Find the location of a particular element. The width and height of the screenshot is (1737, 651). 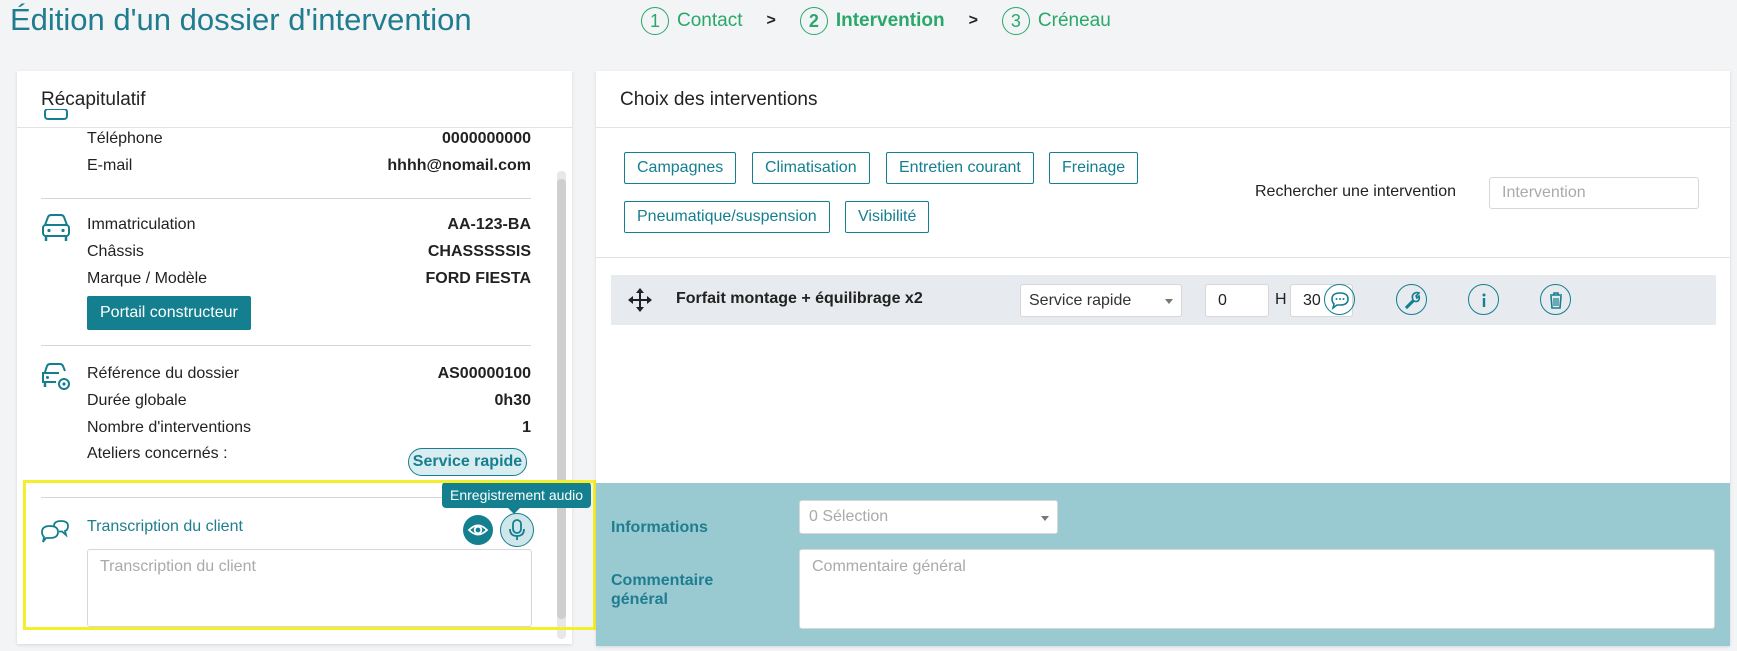

eye-icon is located at coordinates (478, 530).